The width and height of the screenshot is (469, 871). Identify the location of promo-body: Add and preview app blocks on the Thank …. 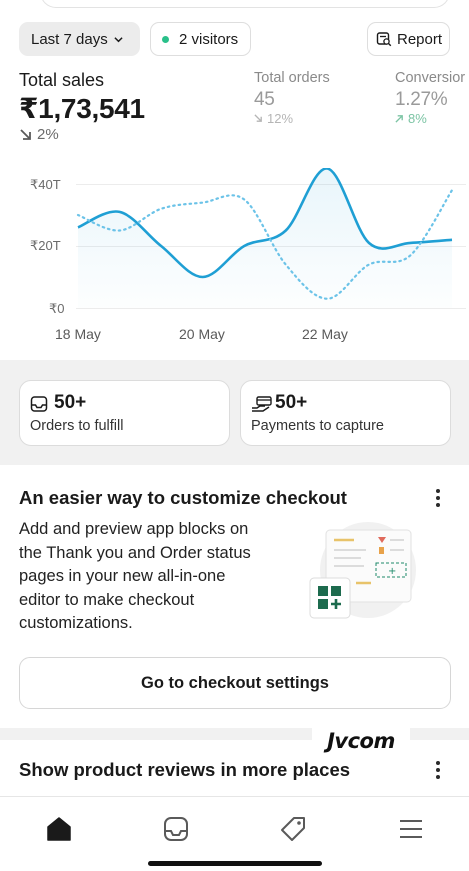
(135, 576).